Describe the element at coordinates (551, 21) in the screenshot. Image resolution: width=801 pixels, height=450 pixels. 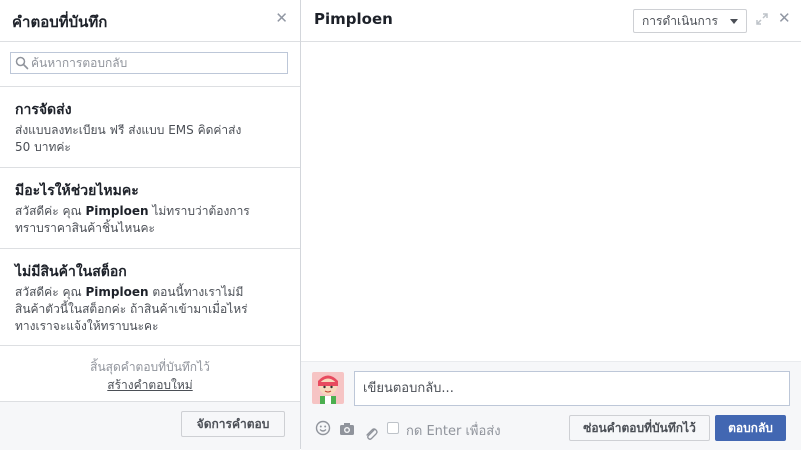
I see `conversation-header: Pimploen การดำเนินการ ✕` at that location.